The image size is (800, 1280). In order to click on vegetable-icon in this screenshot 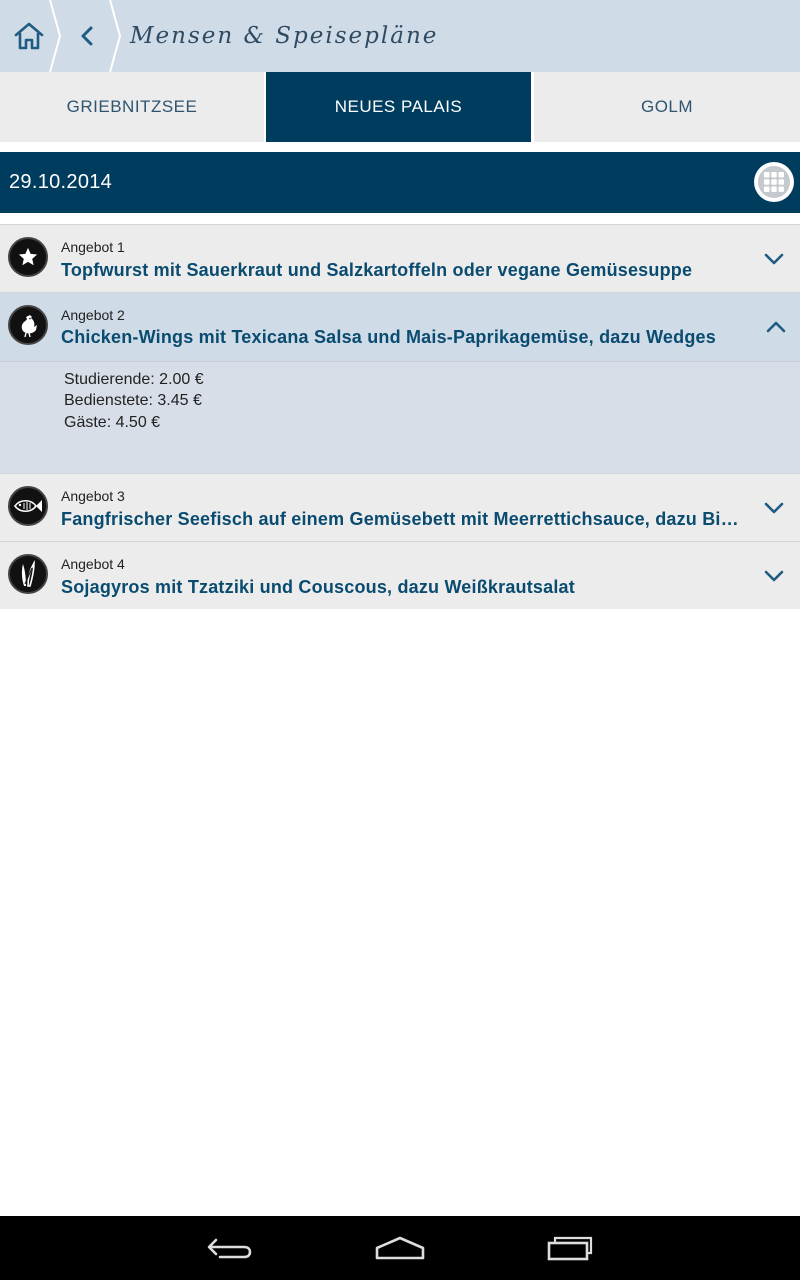, I will do `click(28, 573)`.